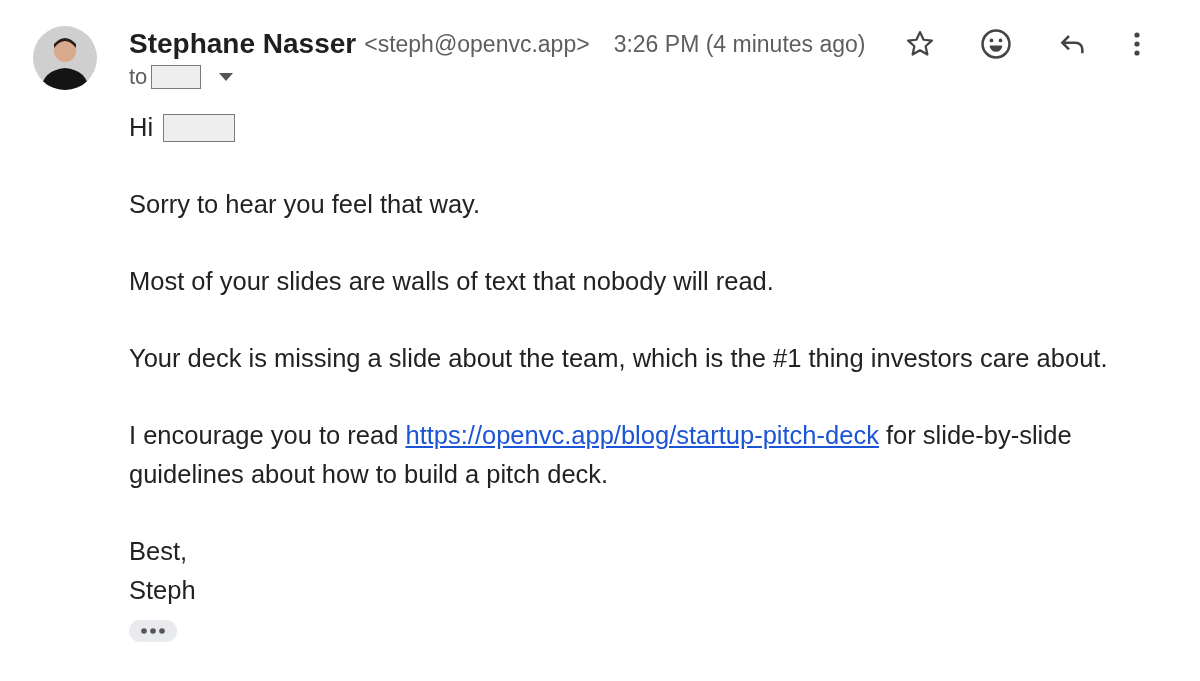 The width and height of the screenshot is (1200, 681). Describe the element at coordinates (243, 44) in the screenshot. I see `sender-name: Stephane Nasser` at that location.